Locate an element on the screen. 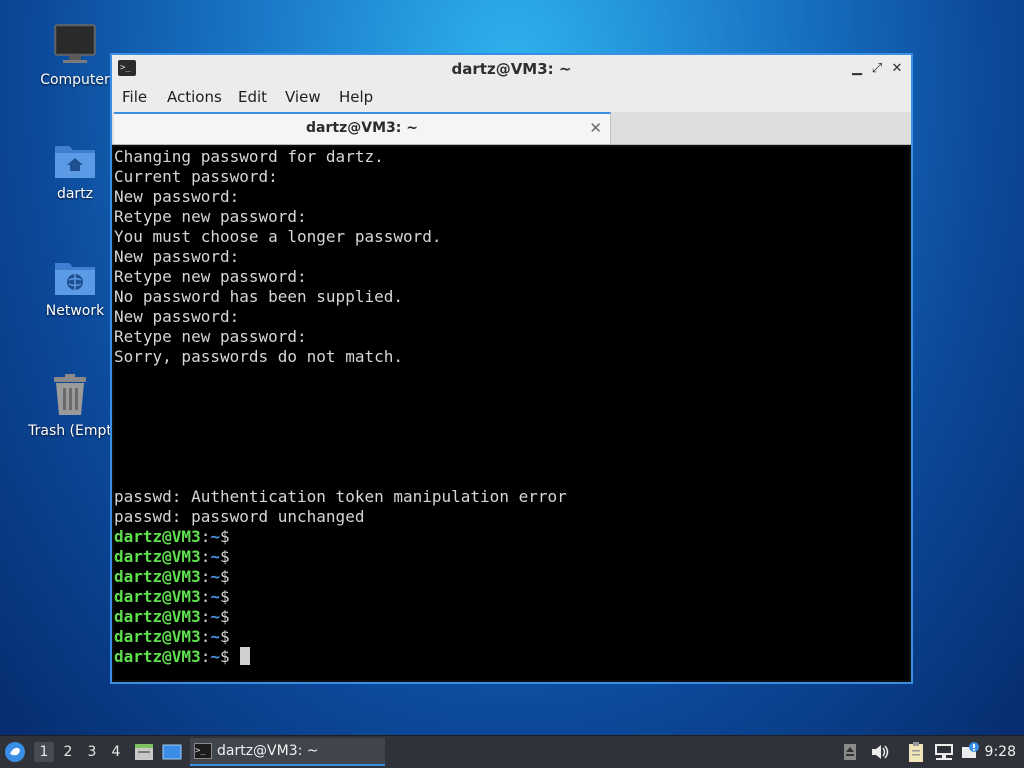 The image size is (1024, 768). task-label: dartz@VM3: ~ is located at coordinates (268, 751).